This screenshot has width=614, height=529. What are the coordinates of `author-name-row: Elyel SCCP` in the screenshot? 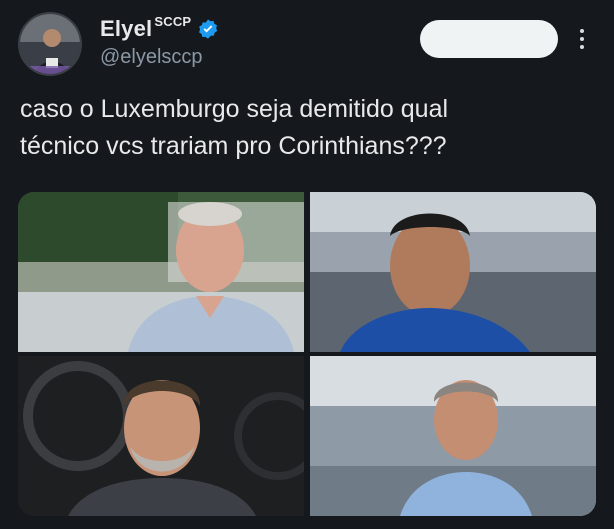 It's located at (159, 28).